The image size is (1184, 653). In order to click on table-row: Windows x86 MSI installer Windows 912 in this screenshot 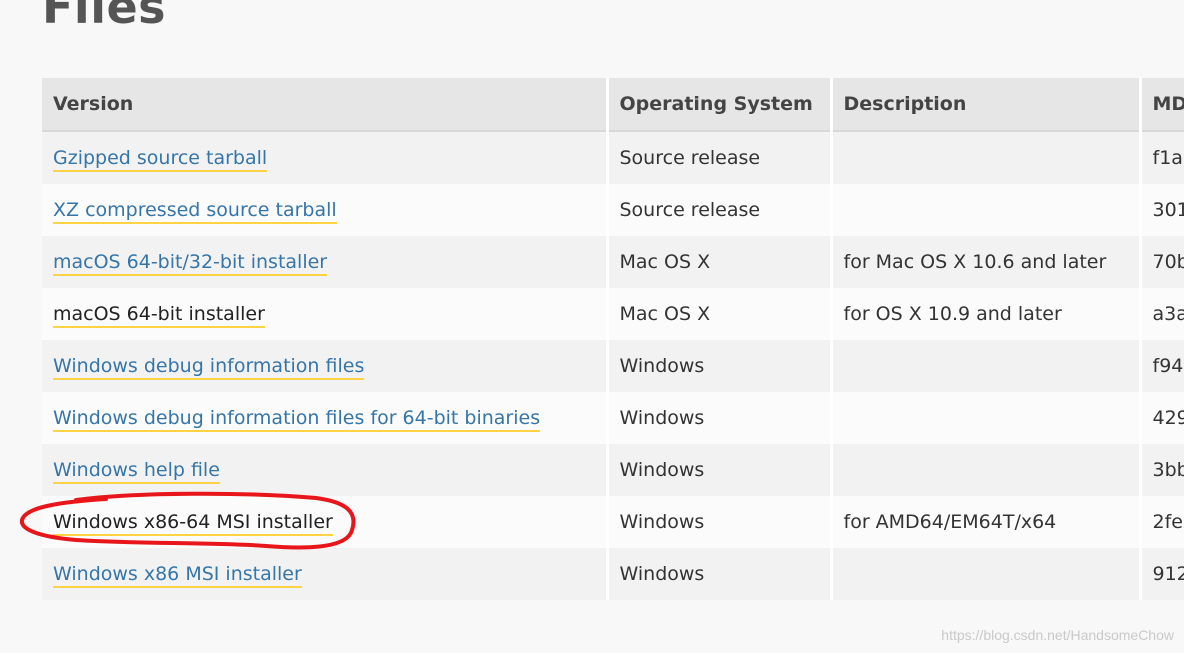, I will do `click(613, 574)`.